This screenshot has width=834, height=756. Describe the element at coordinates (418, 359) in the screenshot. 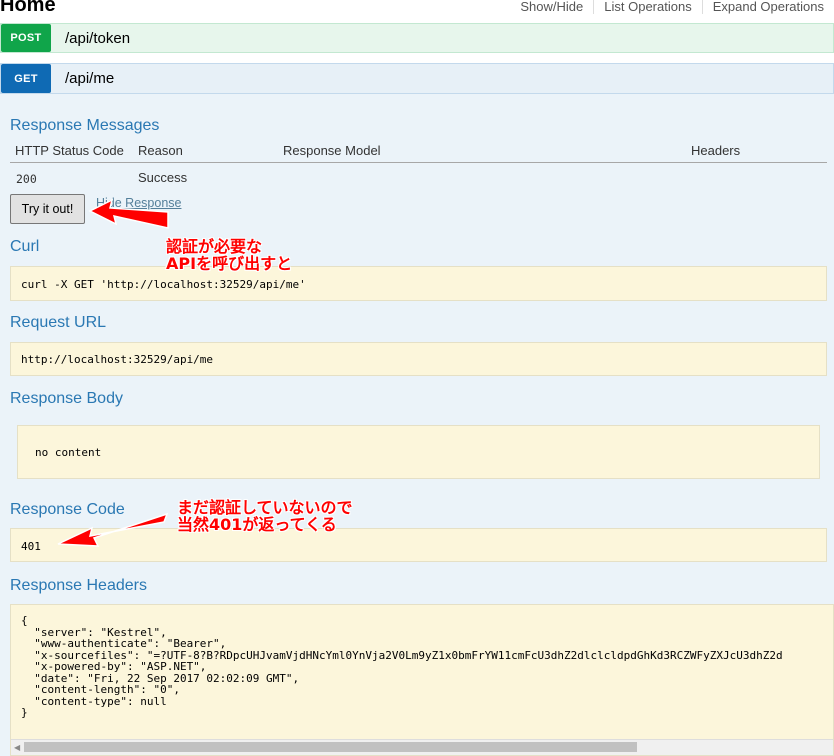

I see `request-url-box: http://localhost:32529/api/me` at that location.